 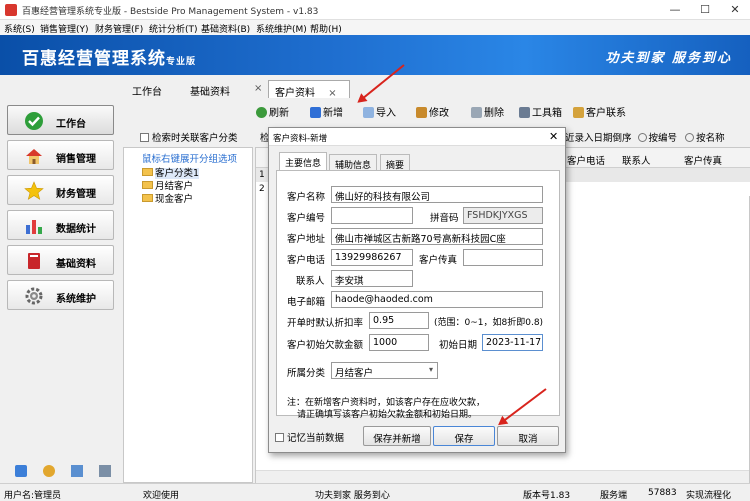 I want to click on customer-code-field, so click(x=372, y=215).